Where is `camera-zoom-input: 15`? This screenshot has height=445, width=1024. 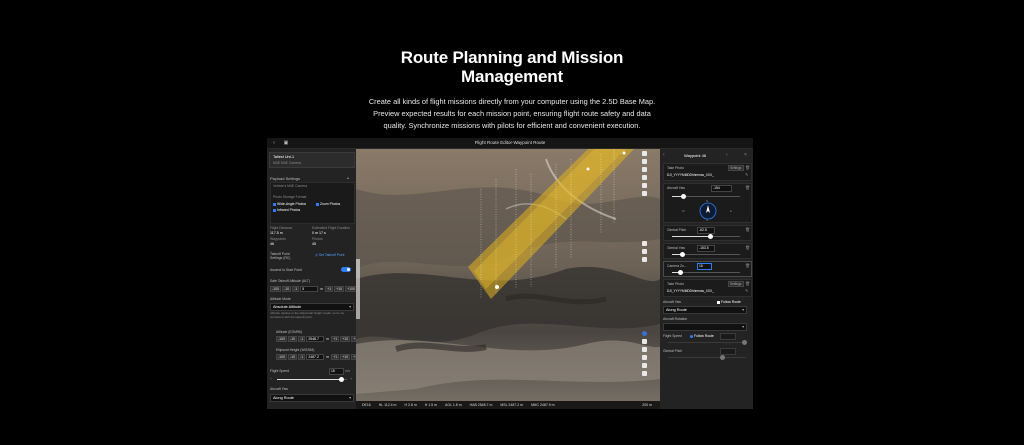 camera-zoom-input: 15 is located at coordinates (704, 266).